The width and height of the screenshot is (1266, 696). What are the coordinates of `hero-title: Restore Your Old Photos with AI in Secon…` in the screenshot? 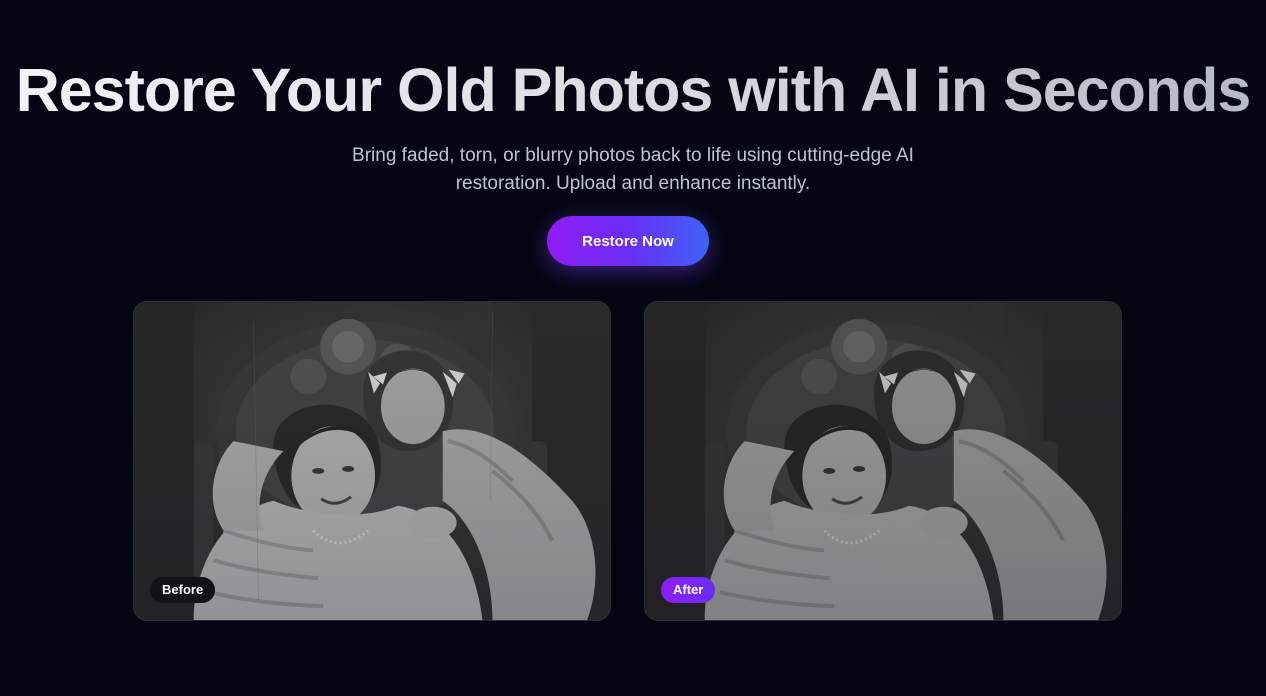 It's located at (633, 90).